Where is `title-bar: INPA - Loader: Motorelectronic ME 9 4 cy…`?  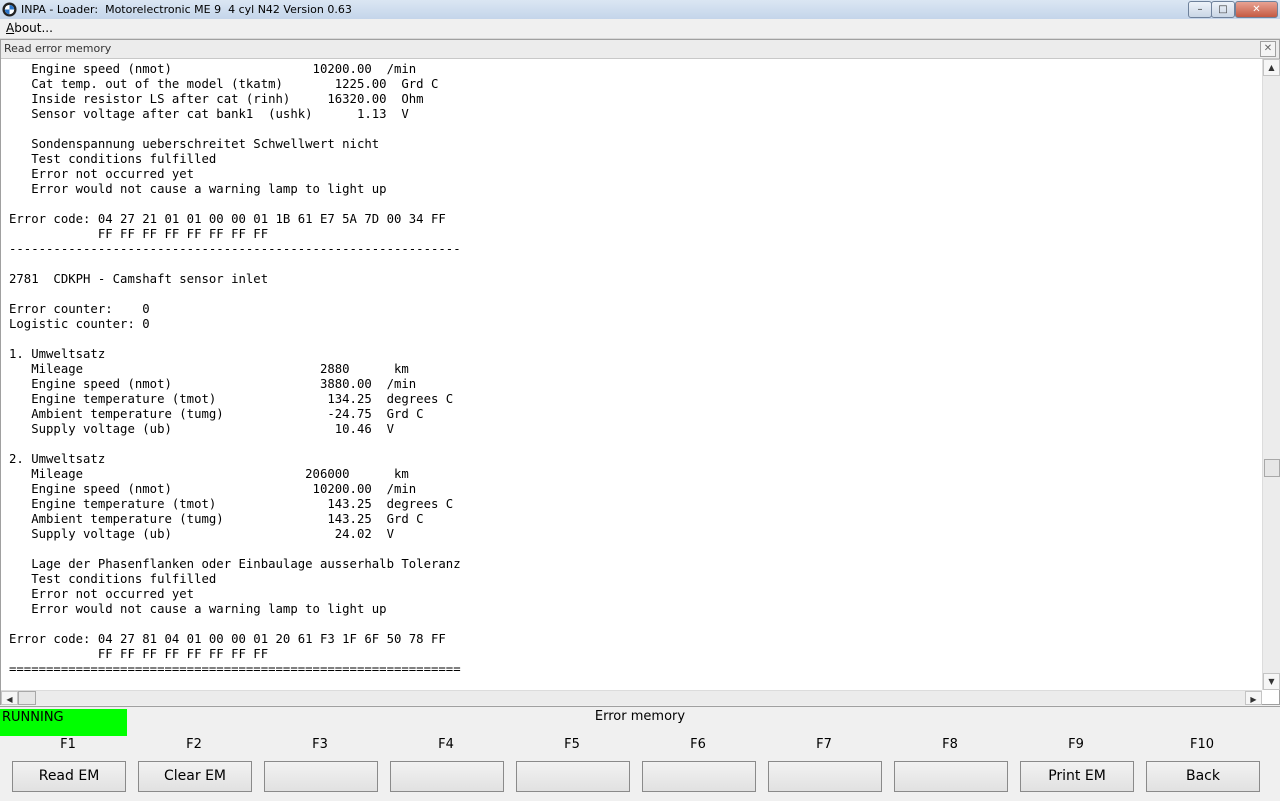 title-bar: INPA - Loader: Motorelectronic ME 9 4 cy… is located at coordinates (640, 10).